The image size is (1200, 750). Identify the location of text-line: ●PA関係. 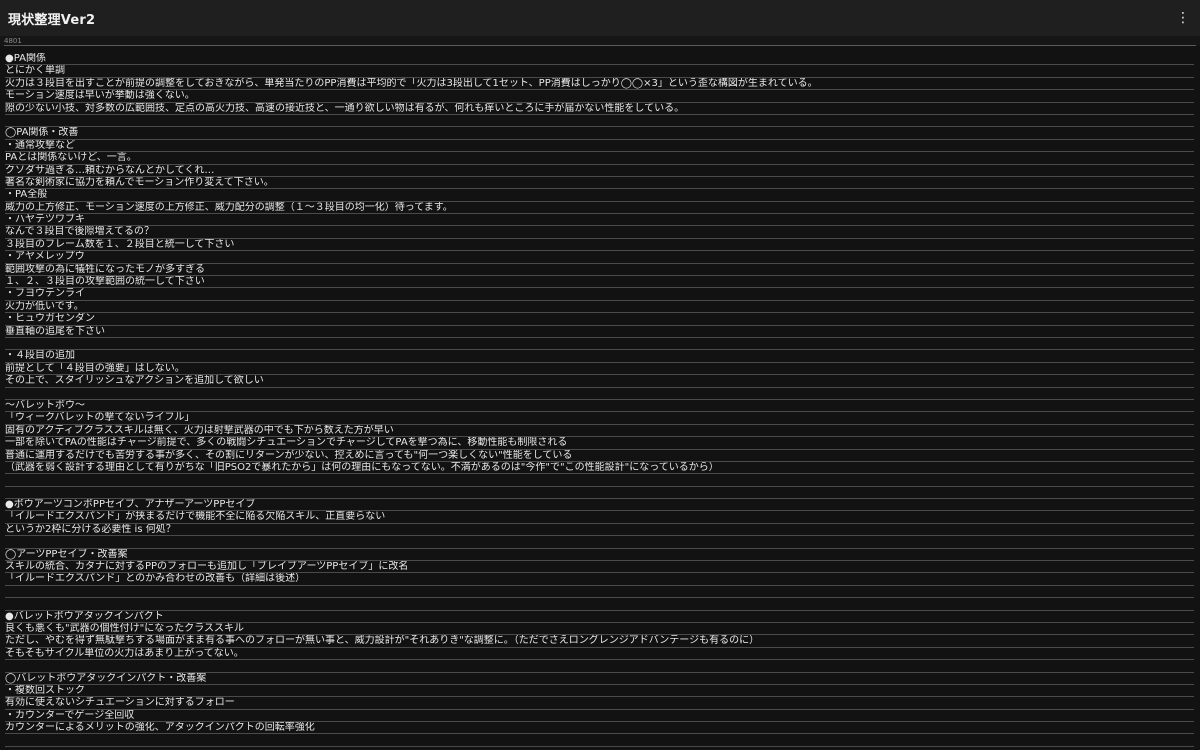
(599, 59).